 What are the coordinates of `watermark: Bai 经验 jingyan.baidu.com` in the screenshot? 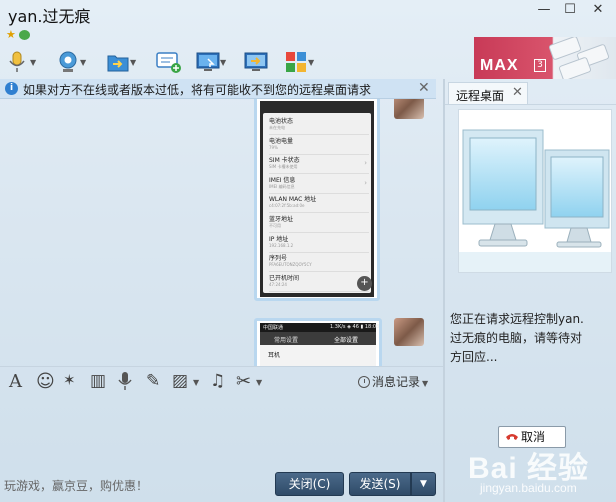 It's located at (542, 471).